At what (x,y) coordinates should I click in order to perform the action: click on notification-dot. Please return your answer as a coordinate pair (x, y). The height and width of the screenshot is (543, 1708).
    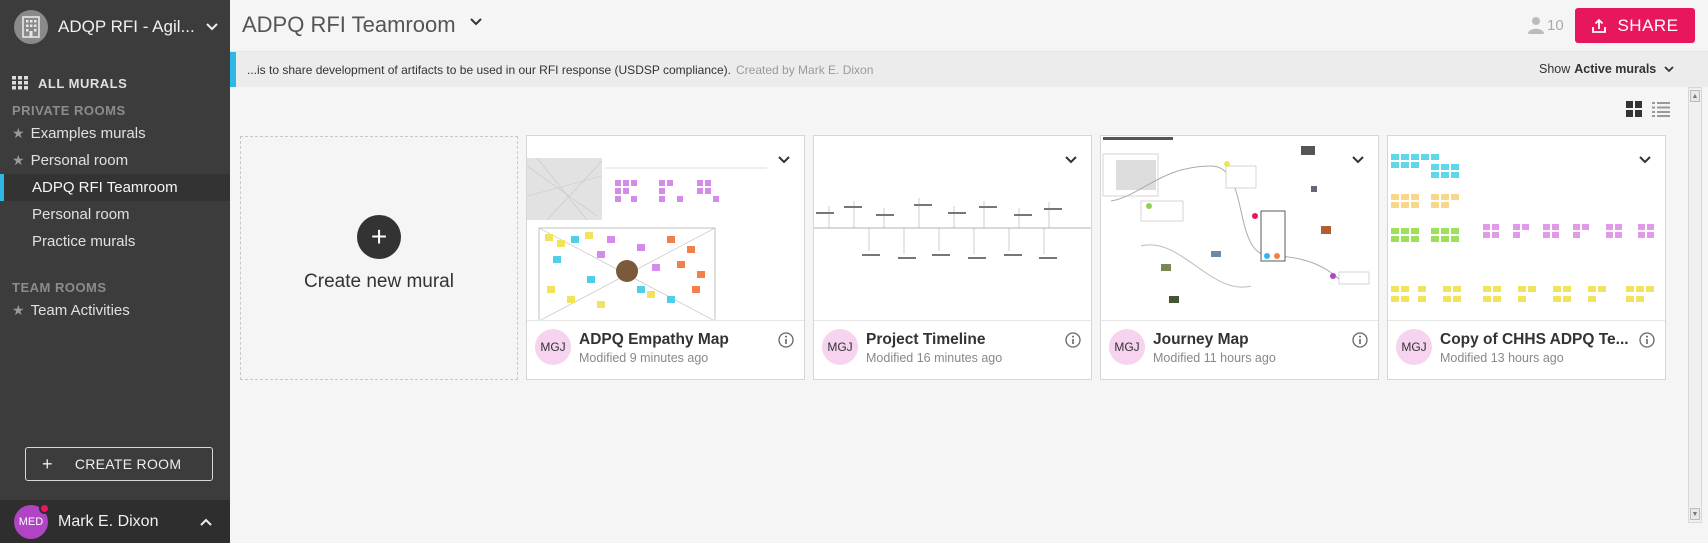
    Looking at the image, I should click on (44, 508).